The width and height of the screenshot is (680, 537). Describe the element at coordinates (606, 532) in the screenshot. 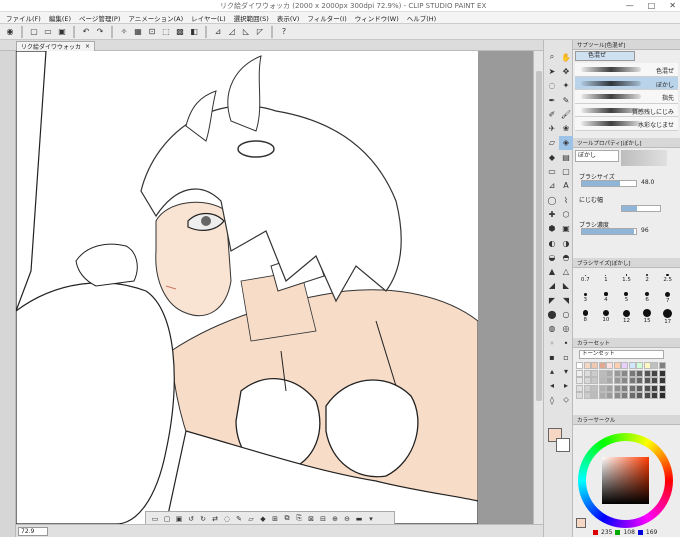

I see `red-value: 235` at that location.